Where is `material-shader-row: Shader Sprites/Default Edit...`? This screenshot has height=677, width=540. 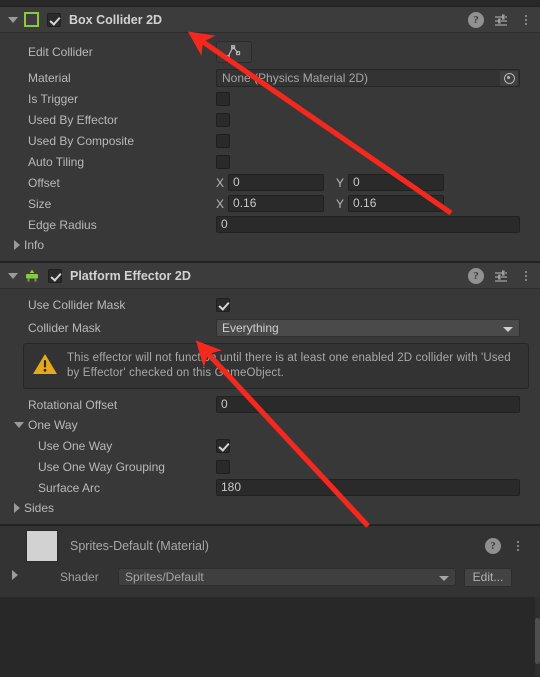
material-shader-row: Shader Sprites/Default Edit... is located at coordinates (270, 577).